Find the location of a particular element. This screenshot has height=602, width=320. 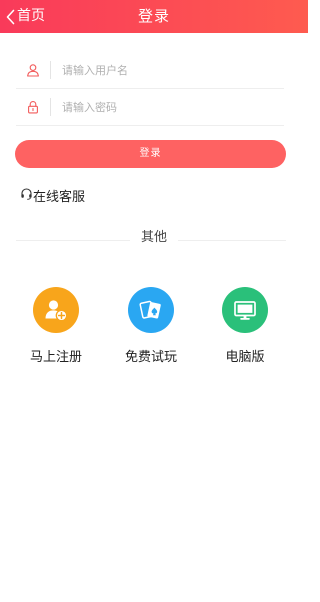

register-button: 马上注册 is located at coordinates (56, 326).